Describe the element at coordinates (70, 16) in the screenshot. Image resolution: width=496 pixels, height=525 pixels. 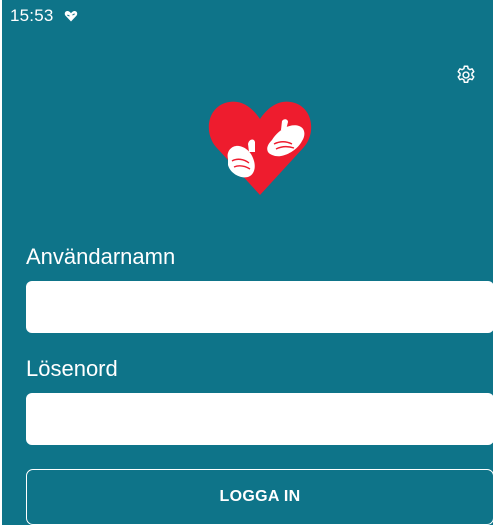
I see `heart-hands-notification-icon` at that location.